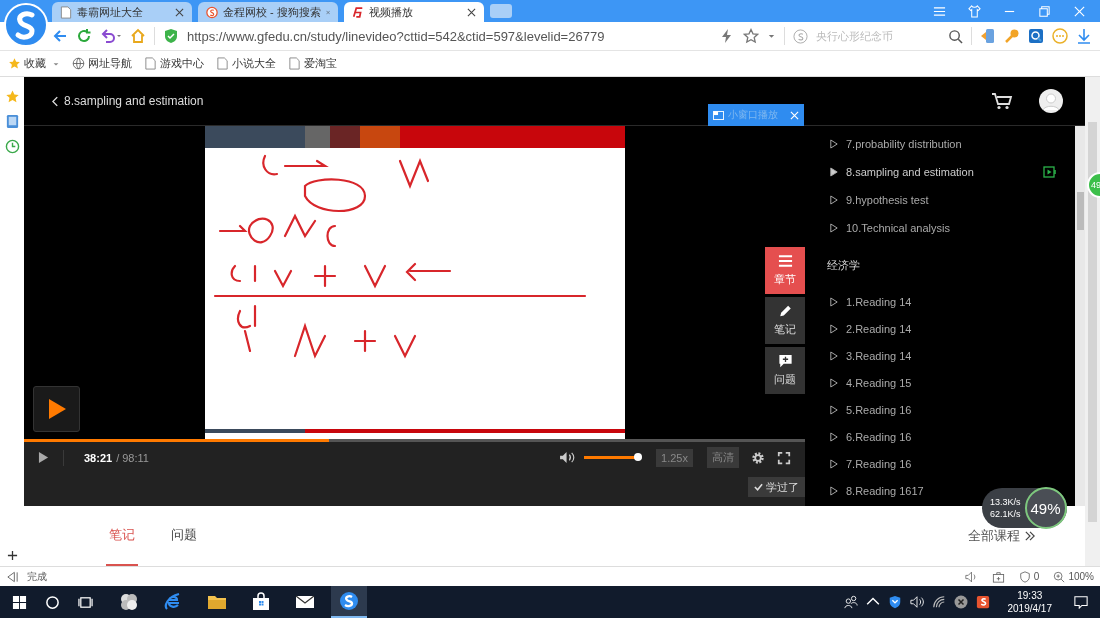 The image size is (1100, 618). Describe the element at coordinates (758, 457) in the screenshot. I see `settings-icon` at that location.